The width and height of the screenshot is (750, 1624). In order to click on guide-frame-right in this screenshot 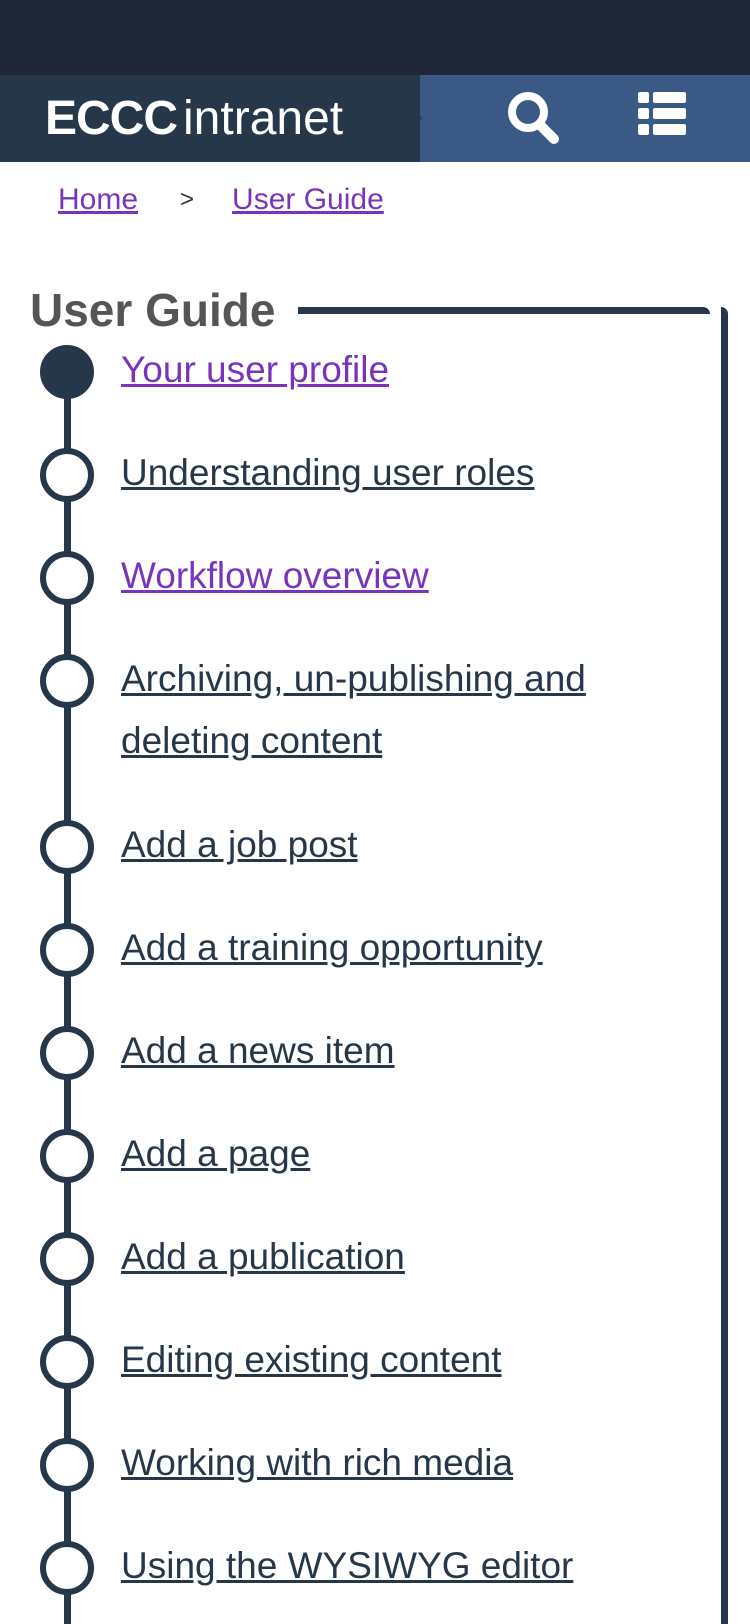, I will do `click(724, 965)`.